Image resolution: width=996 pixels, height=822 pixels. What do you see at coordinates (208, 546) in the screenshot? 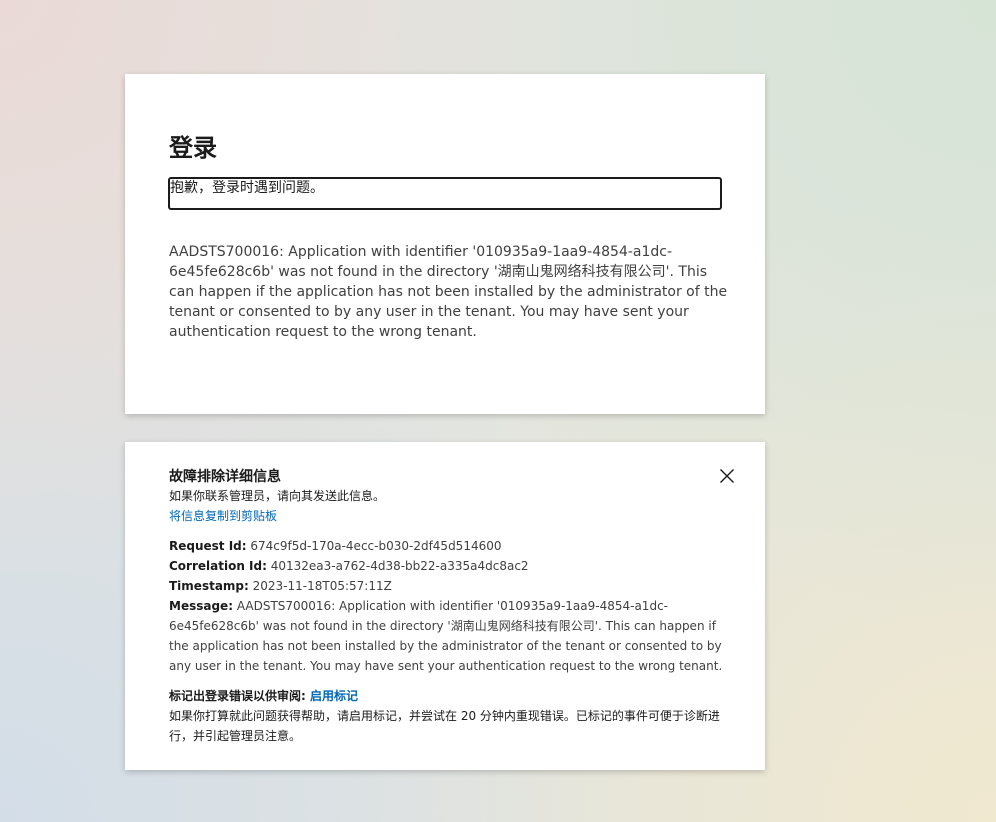
I see `request-id-label: Request Id:` at bounding box center [208, 546].